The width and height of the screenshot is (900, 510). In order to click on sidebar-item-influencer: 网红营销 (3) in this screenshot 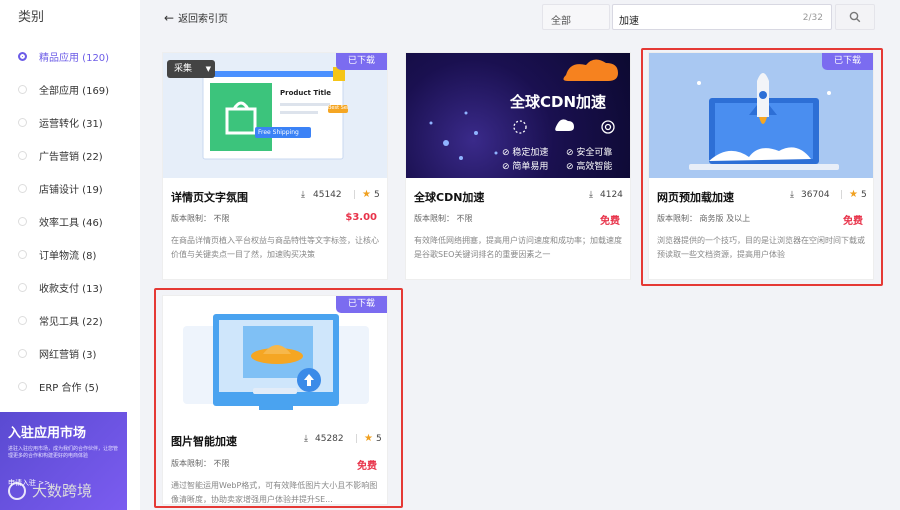, I will do `click(70, 353)`.